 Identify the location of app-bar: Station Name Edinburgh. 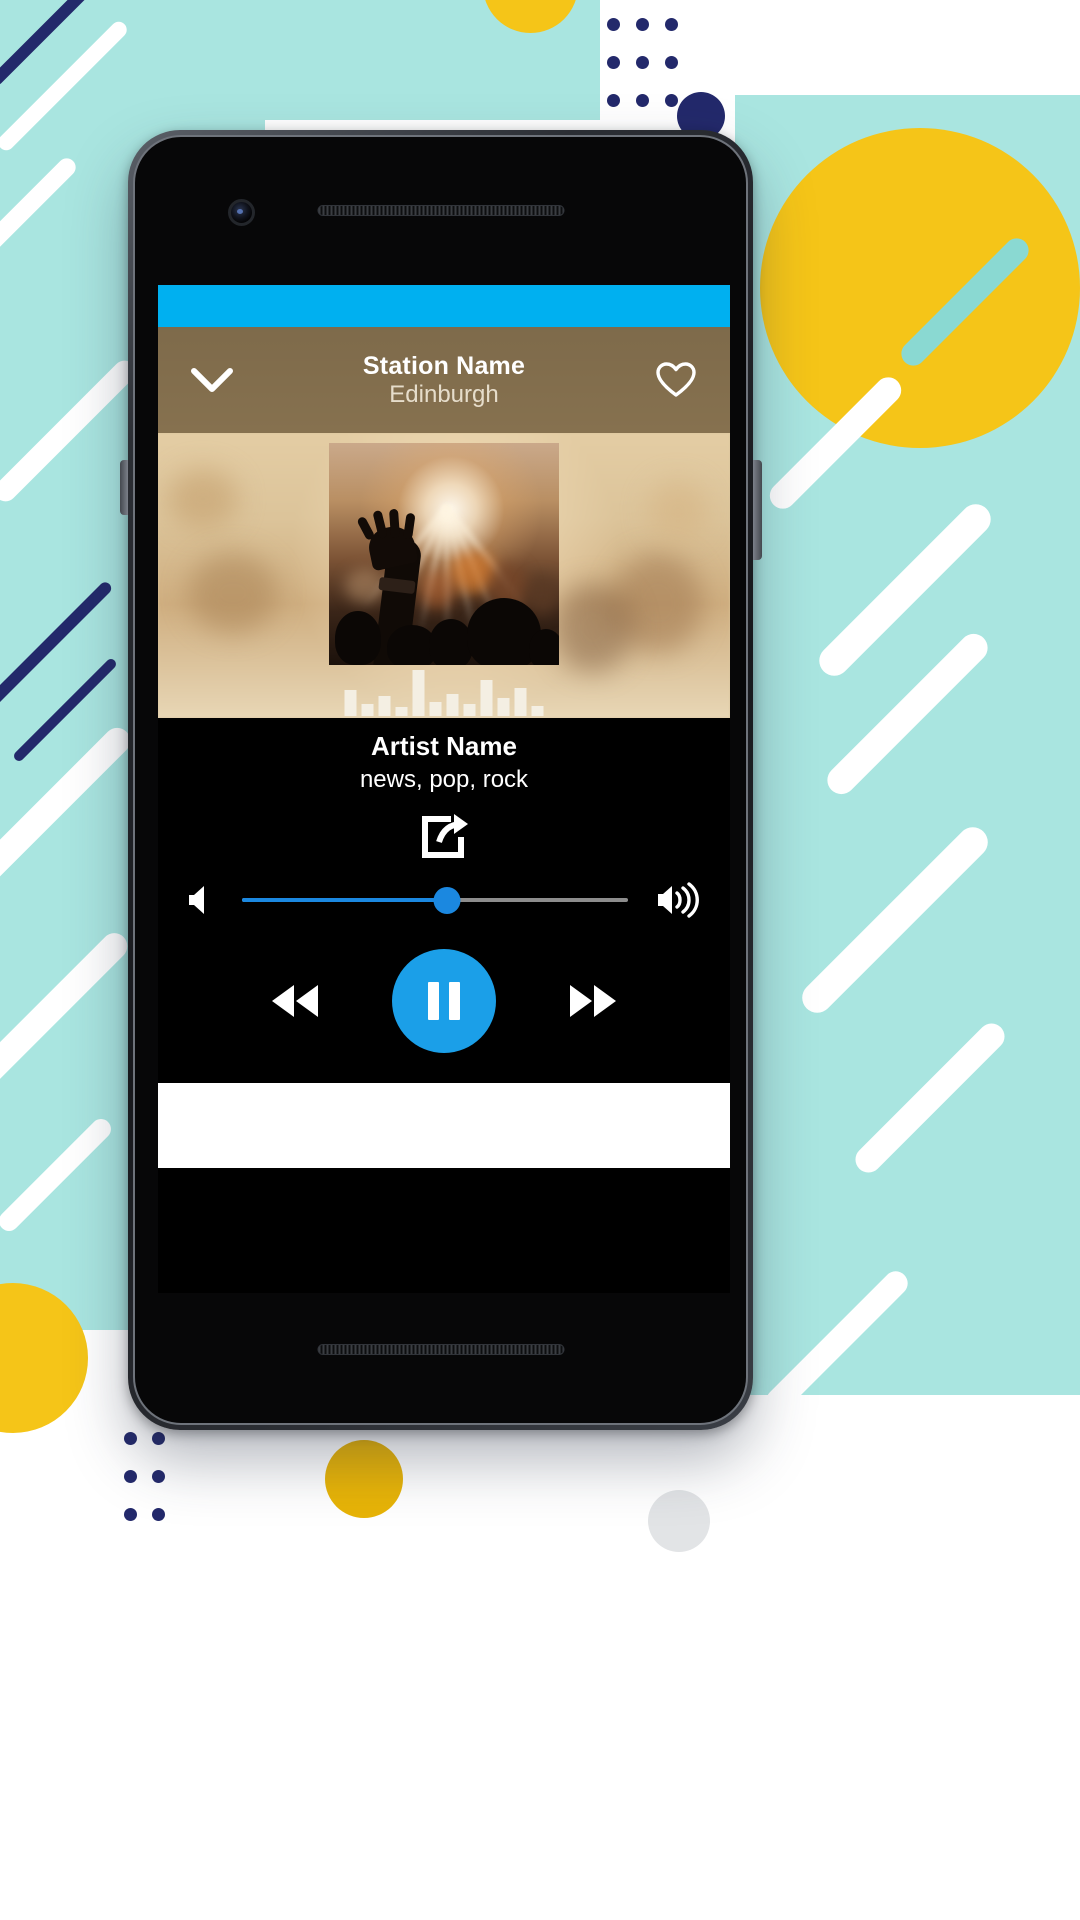
(444, 380).